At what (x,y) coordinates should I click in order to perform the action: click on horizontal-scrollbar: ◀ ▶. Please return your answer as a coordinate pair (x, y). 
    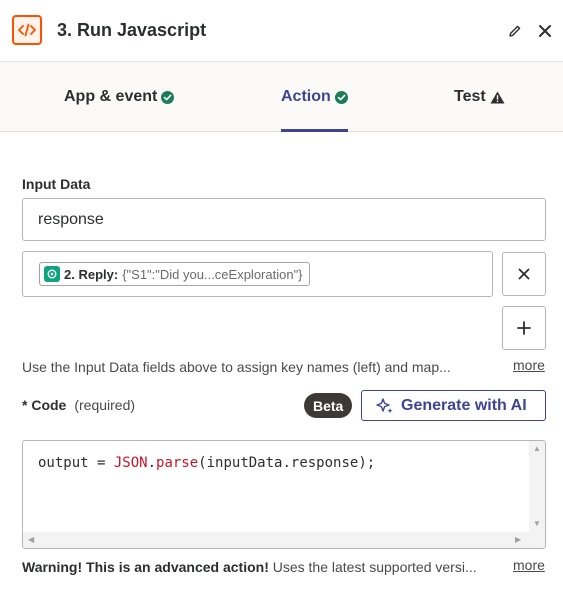
    Looking at the image, I should click on (284, 540).